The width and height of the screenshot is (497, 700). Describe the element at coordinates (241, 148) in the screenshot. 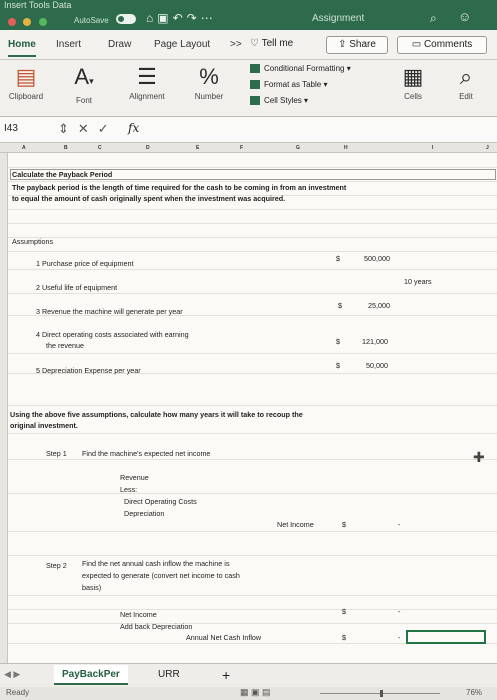

I see `column-header: F` at that location.